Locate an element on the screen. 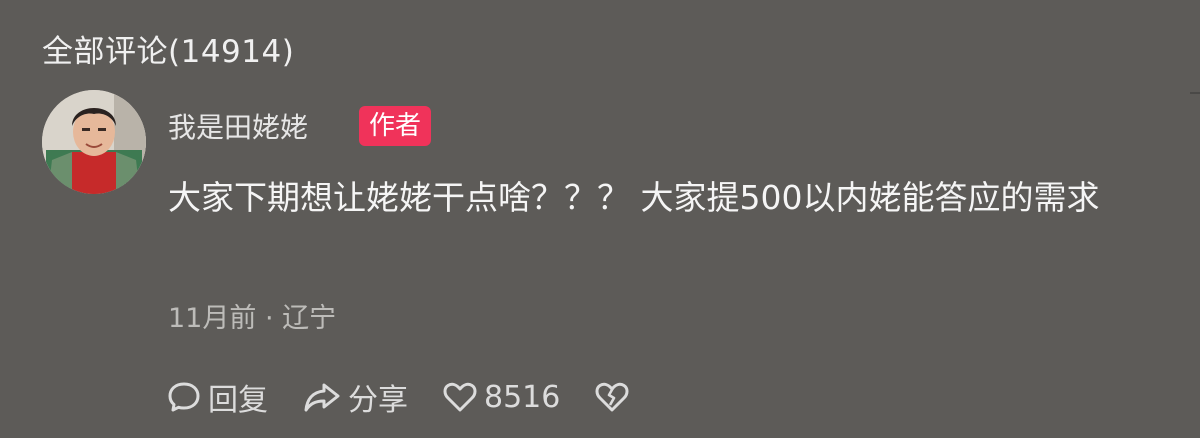  reply-button: 回复 is located at coordinates (217, 397).